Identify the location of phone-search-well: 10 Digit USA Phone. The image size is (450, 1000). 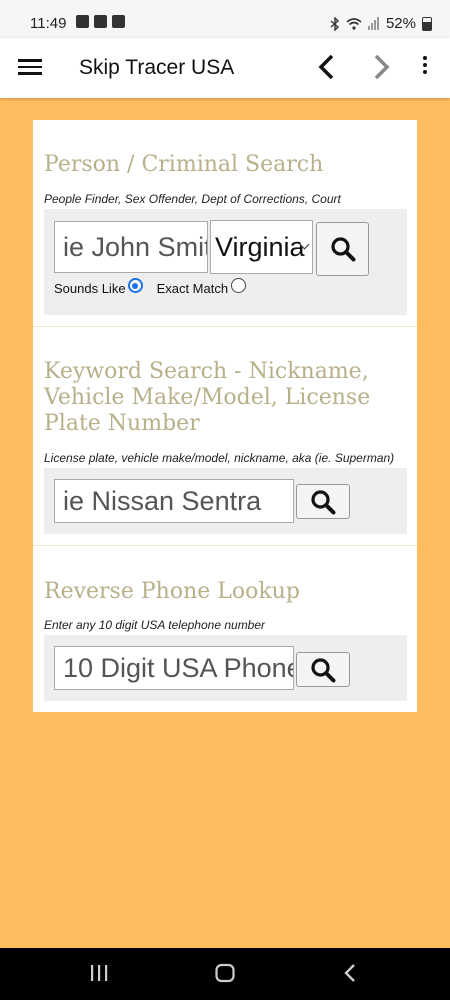
(225, 668).